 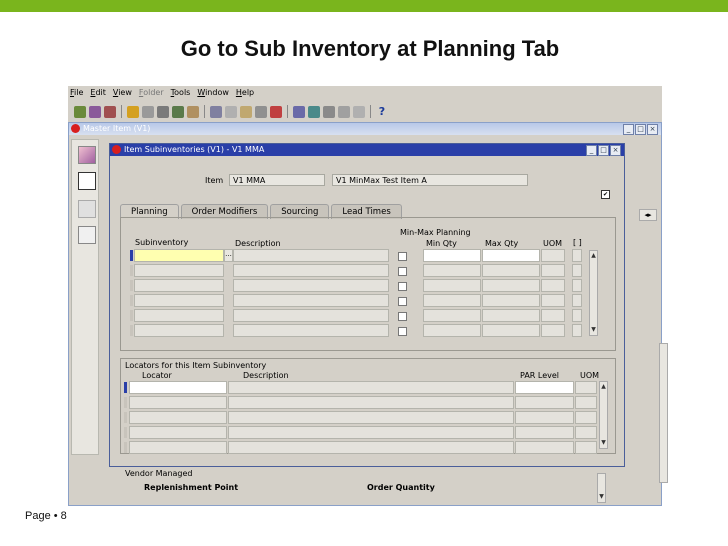 What do you see at coordinates (344, 111) in the screenshot?
I see `attachments-icon` at bounding box center [344, 111].